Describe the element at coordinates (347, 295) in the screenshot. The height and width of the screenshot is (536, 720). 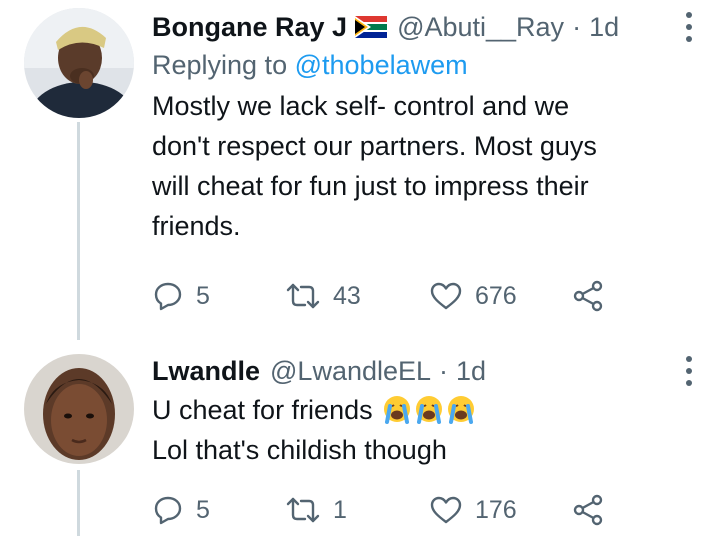
I see `retweet-count: 43` at that location.